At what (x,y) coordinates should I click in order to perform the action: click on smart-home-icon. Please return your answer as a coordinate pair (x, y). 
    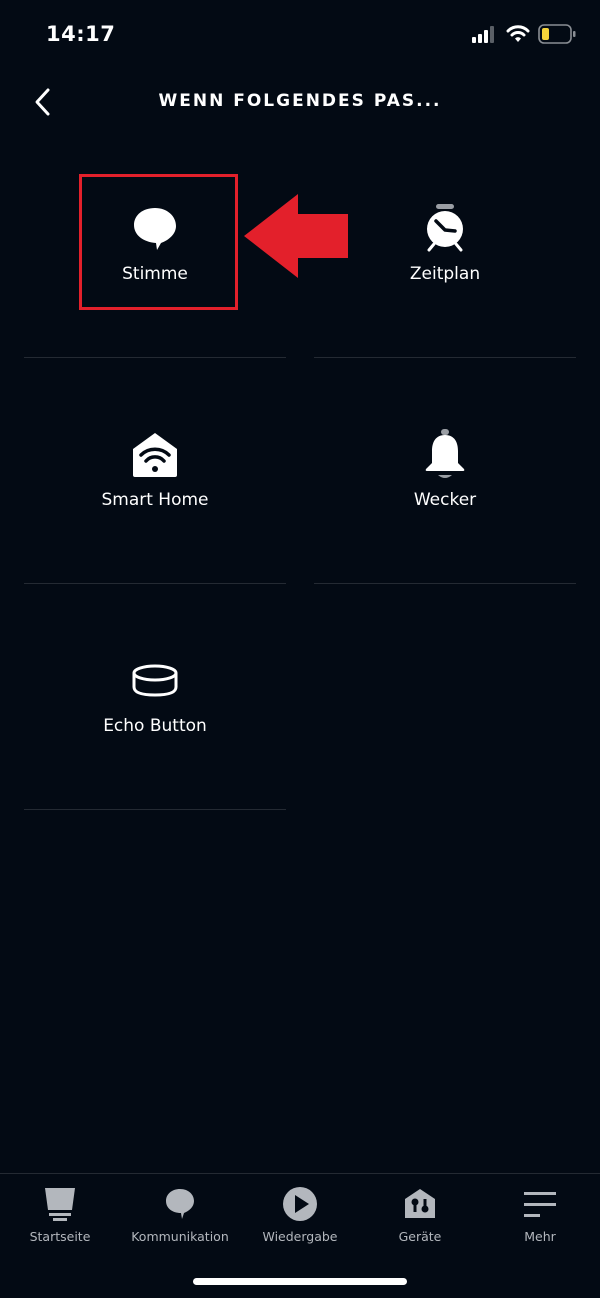
    Looking at the image, I should click on (155, 455).